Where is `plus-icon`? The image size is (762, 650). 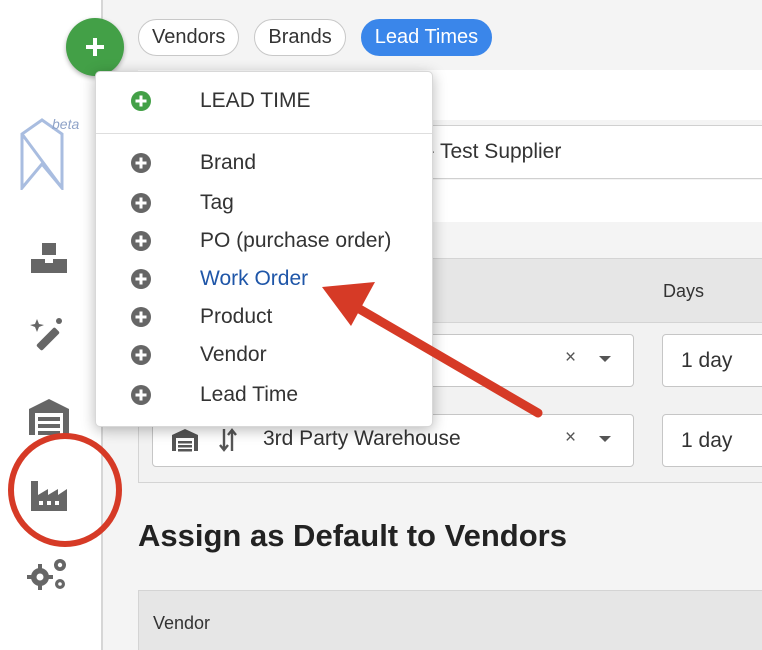 plus-icon is located at coordinates (95, 47).